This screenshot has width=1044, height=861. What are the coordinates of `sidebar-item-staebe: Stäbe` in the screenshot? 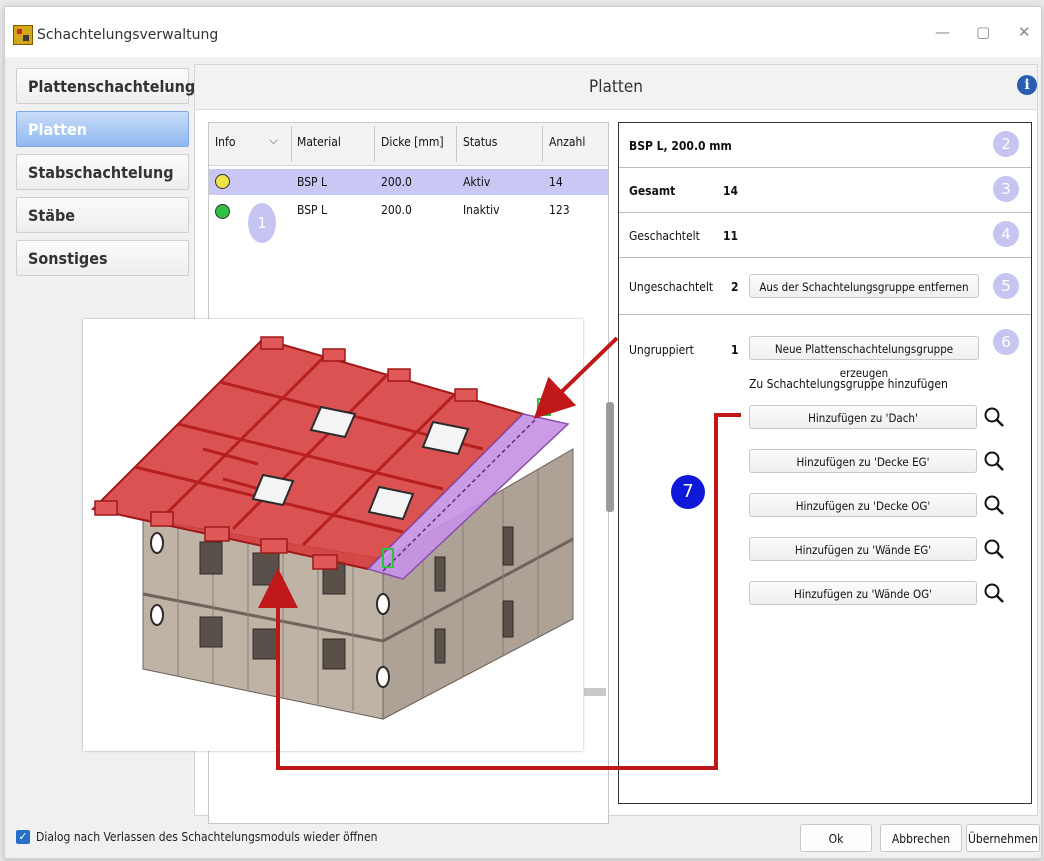 It's located at (102, 215).